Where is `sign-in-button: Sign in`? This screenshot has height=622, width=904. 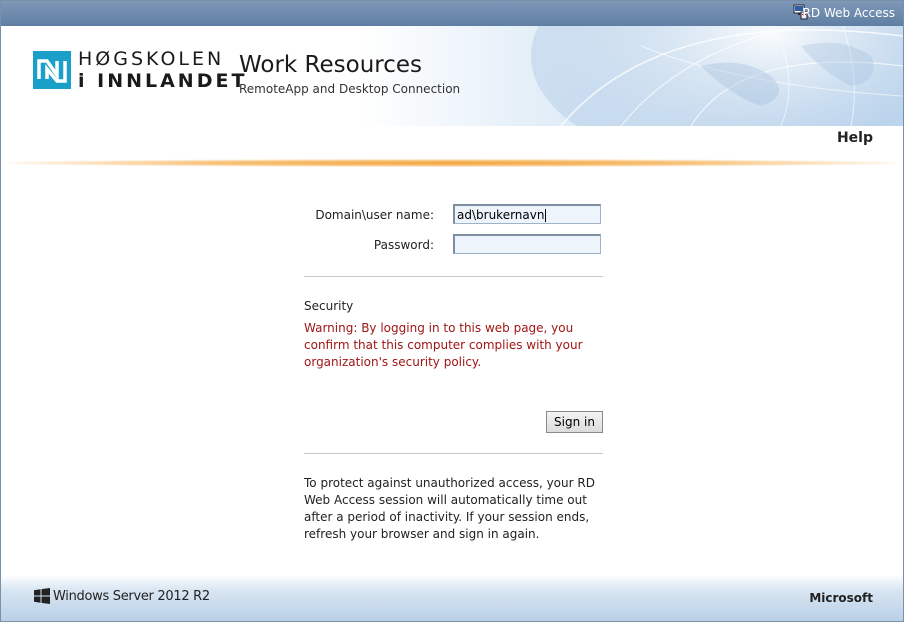 sign-in-button: Sign in is located at coordinates (574, 422).